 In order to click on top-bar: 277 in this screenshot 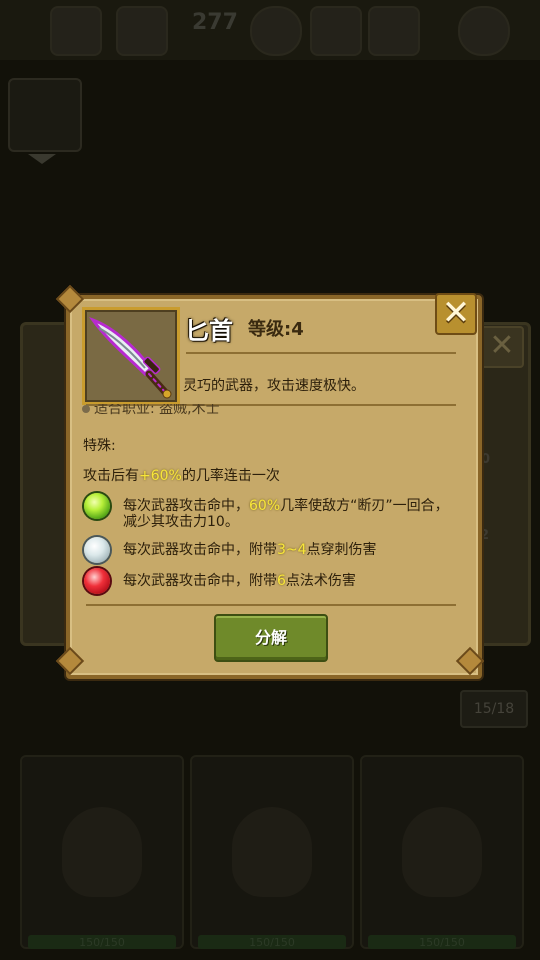, I will do `click(270, 30)`.